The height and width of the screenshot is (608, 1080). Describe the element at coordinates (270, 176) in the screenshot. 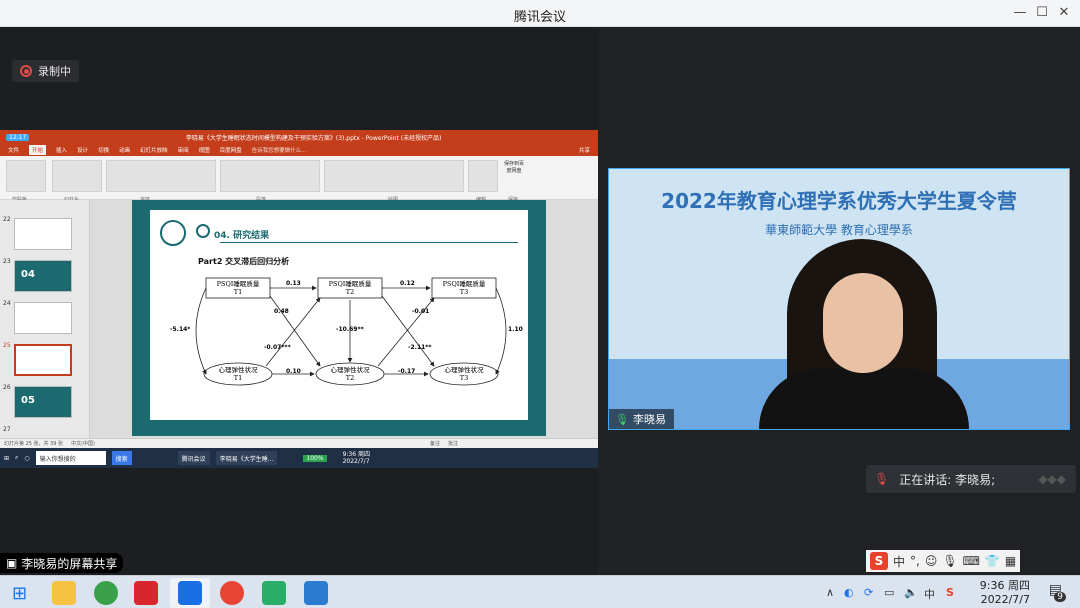

I see `paragraph-group` at that location.